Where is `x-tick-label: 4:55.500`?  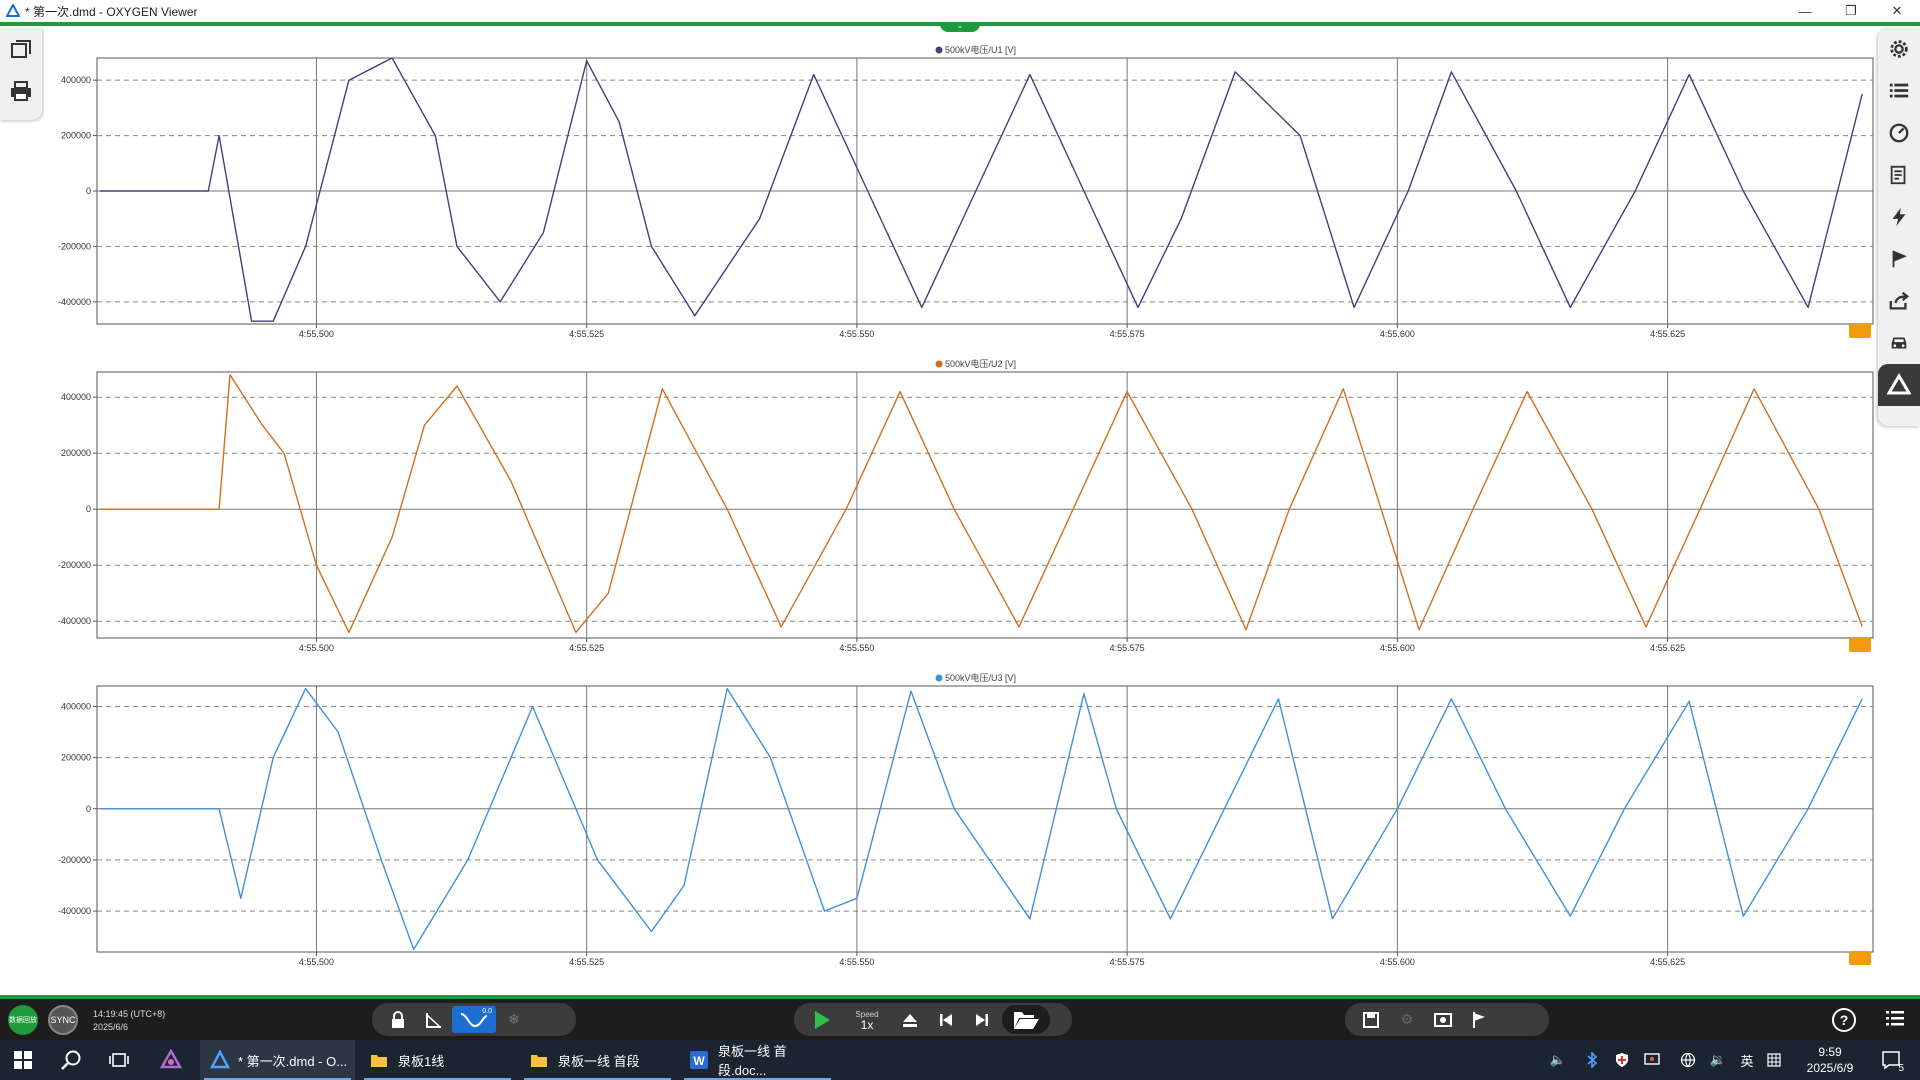
x-tick-label: 4:55.500 is located at coordinates (316, 334).